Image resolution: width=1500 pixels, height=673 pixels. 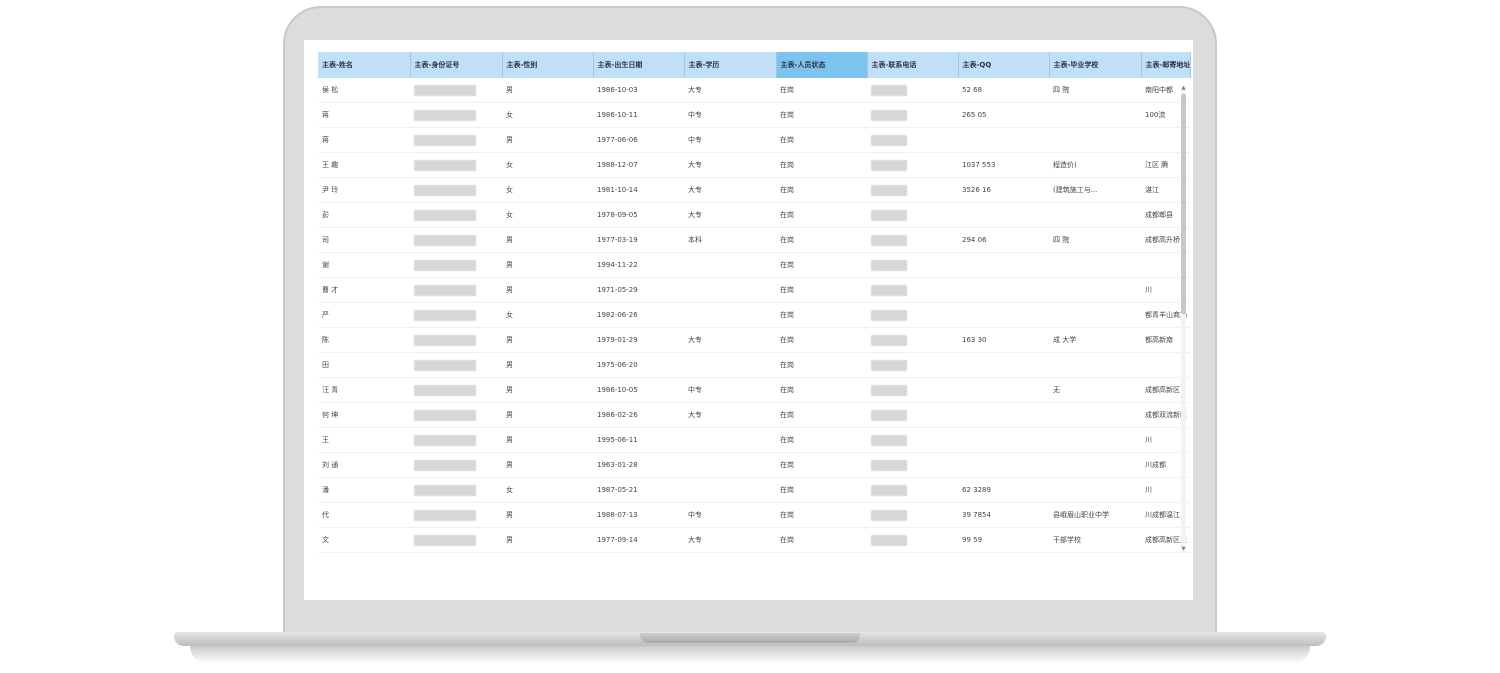 What do you see at coordinates (1095, 65) in the screenshot?
I see `column-header-8: 主表-毕业学校` at bounding box center [1095, 65].